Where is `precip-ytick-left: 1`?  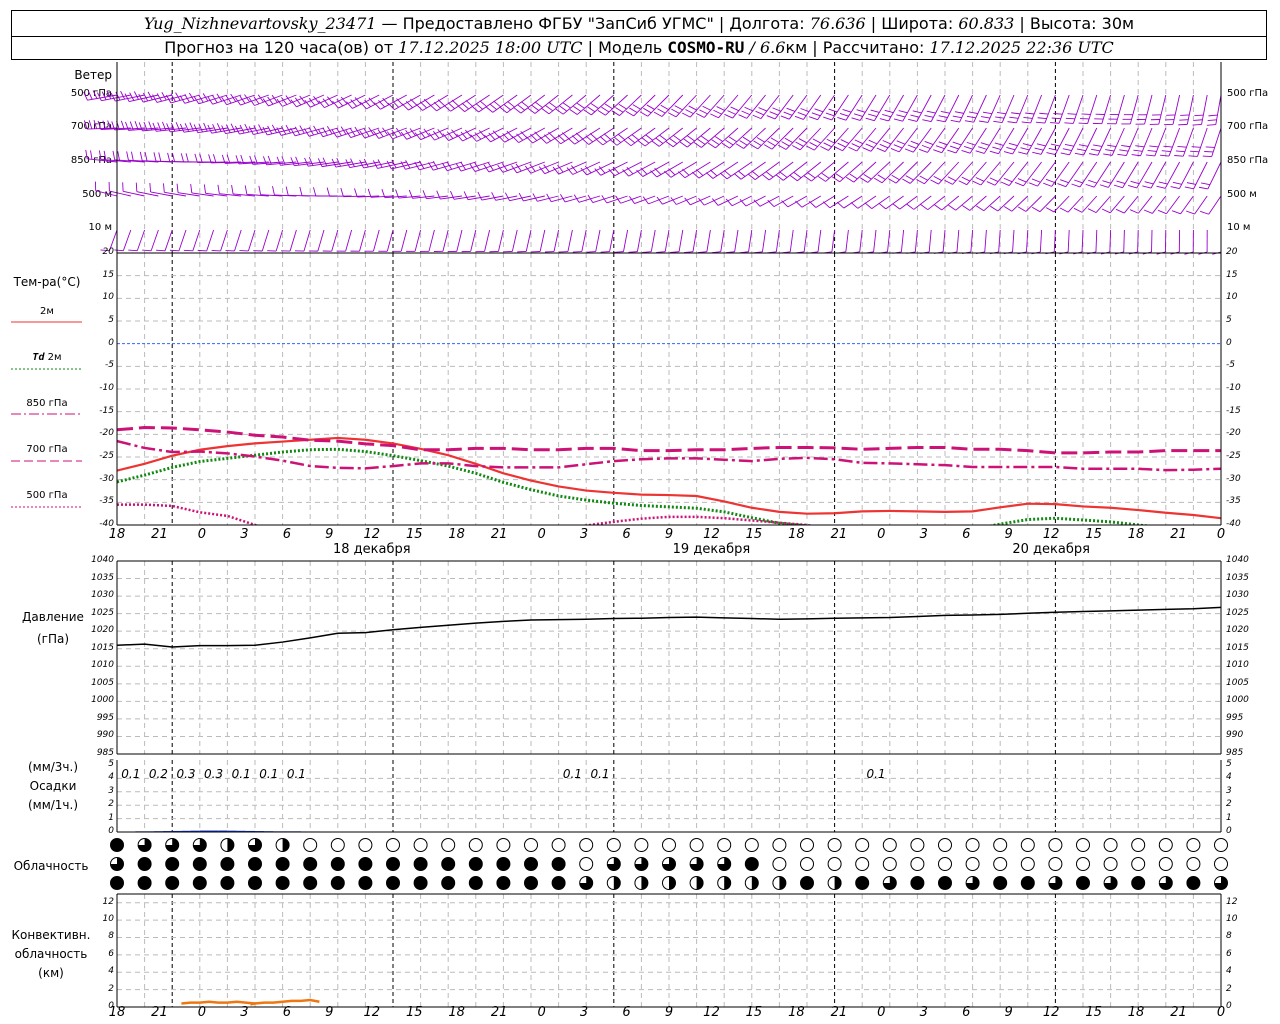 precip-ytick-left: 1 is located at coordinates (111, 817).